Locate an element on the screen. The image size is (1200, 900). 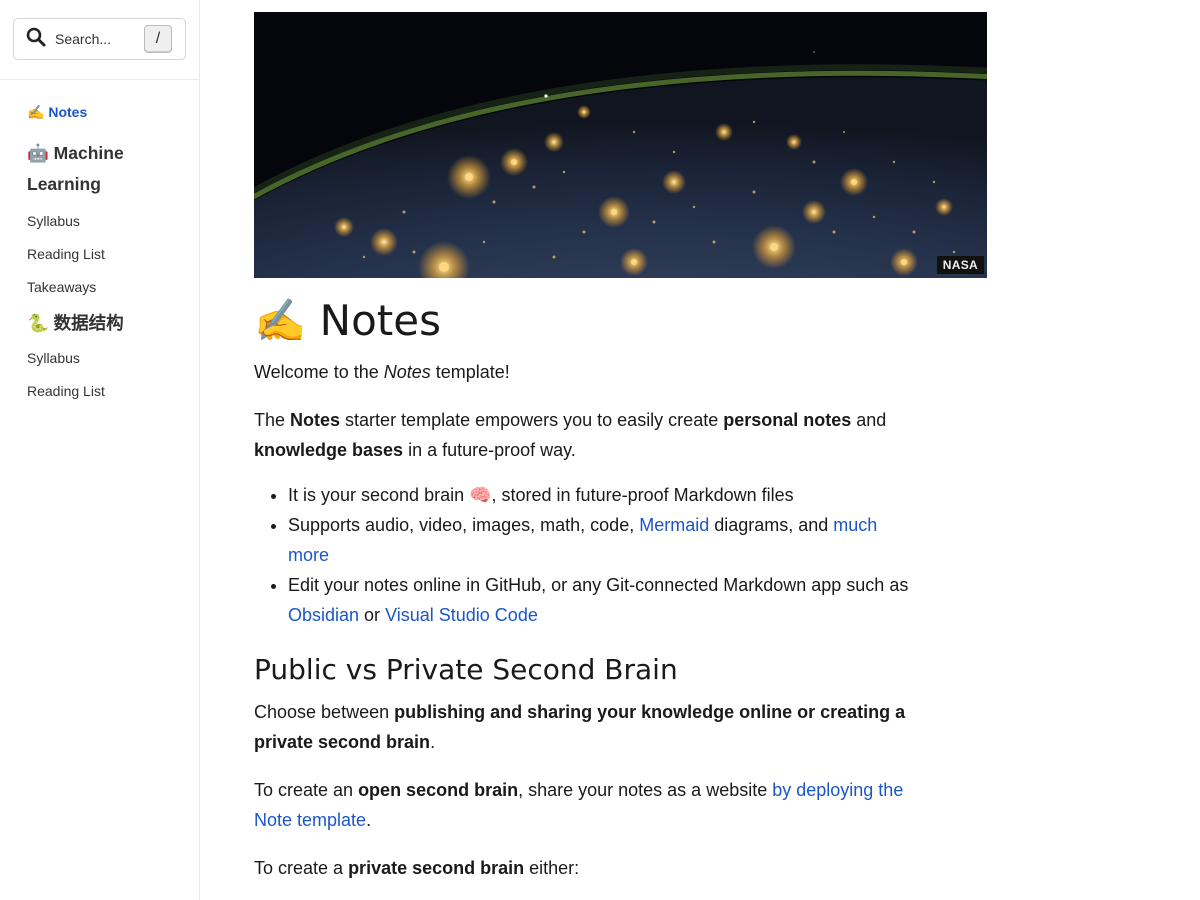
text: , stored in future-proof Markdown files is located at coordinates (642, 495).